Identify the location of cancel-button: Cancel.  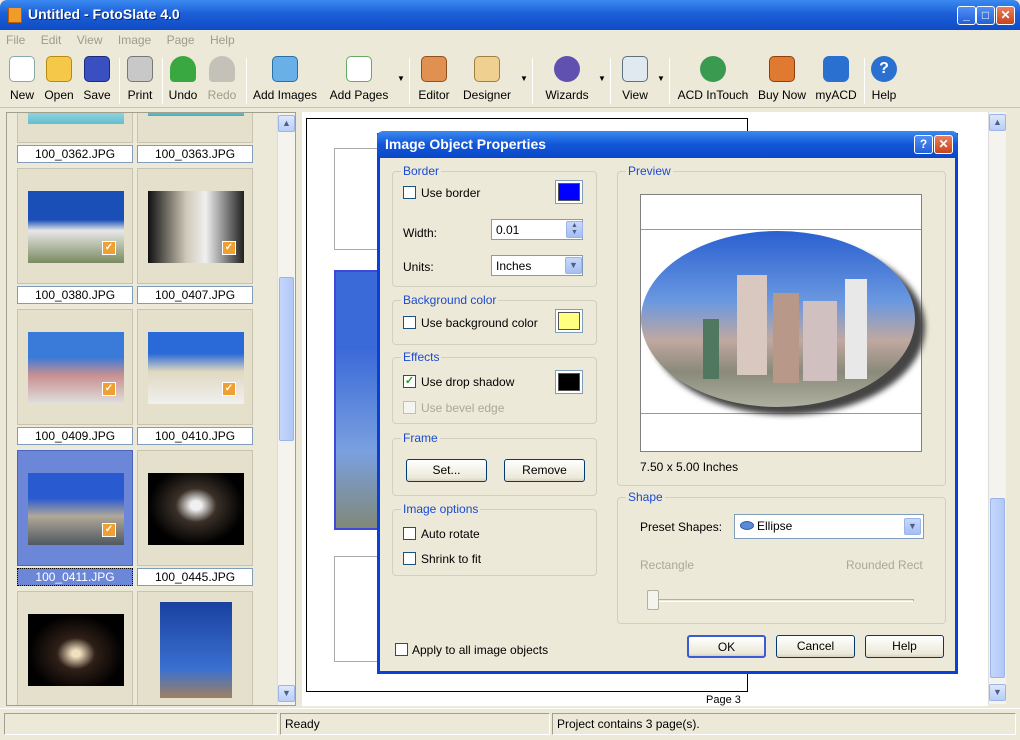
(815, 646).